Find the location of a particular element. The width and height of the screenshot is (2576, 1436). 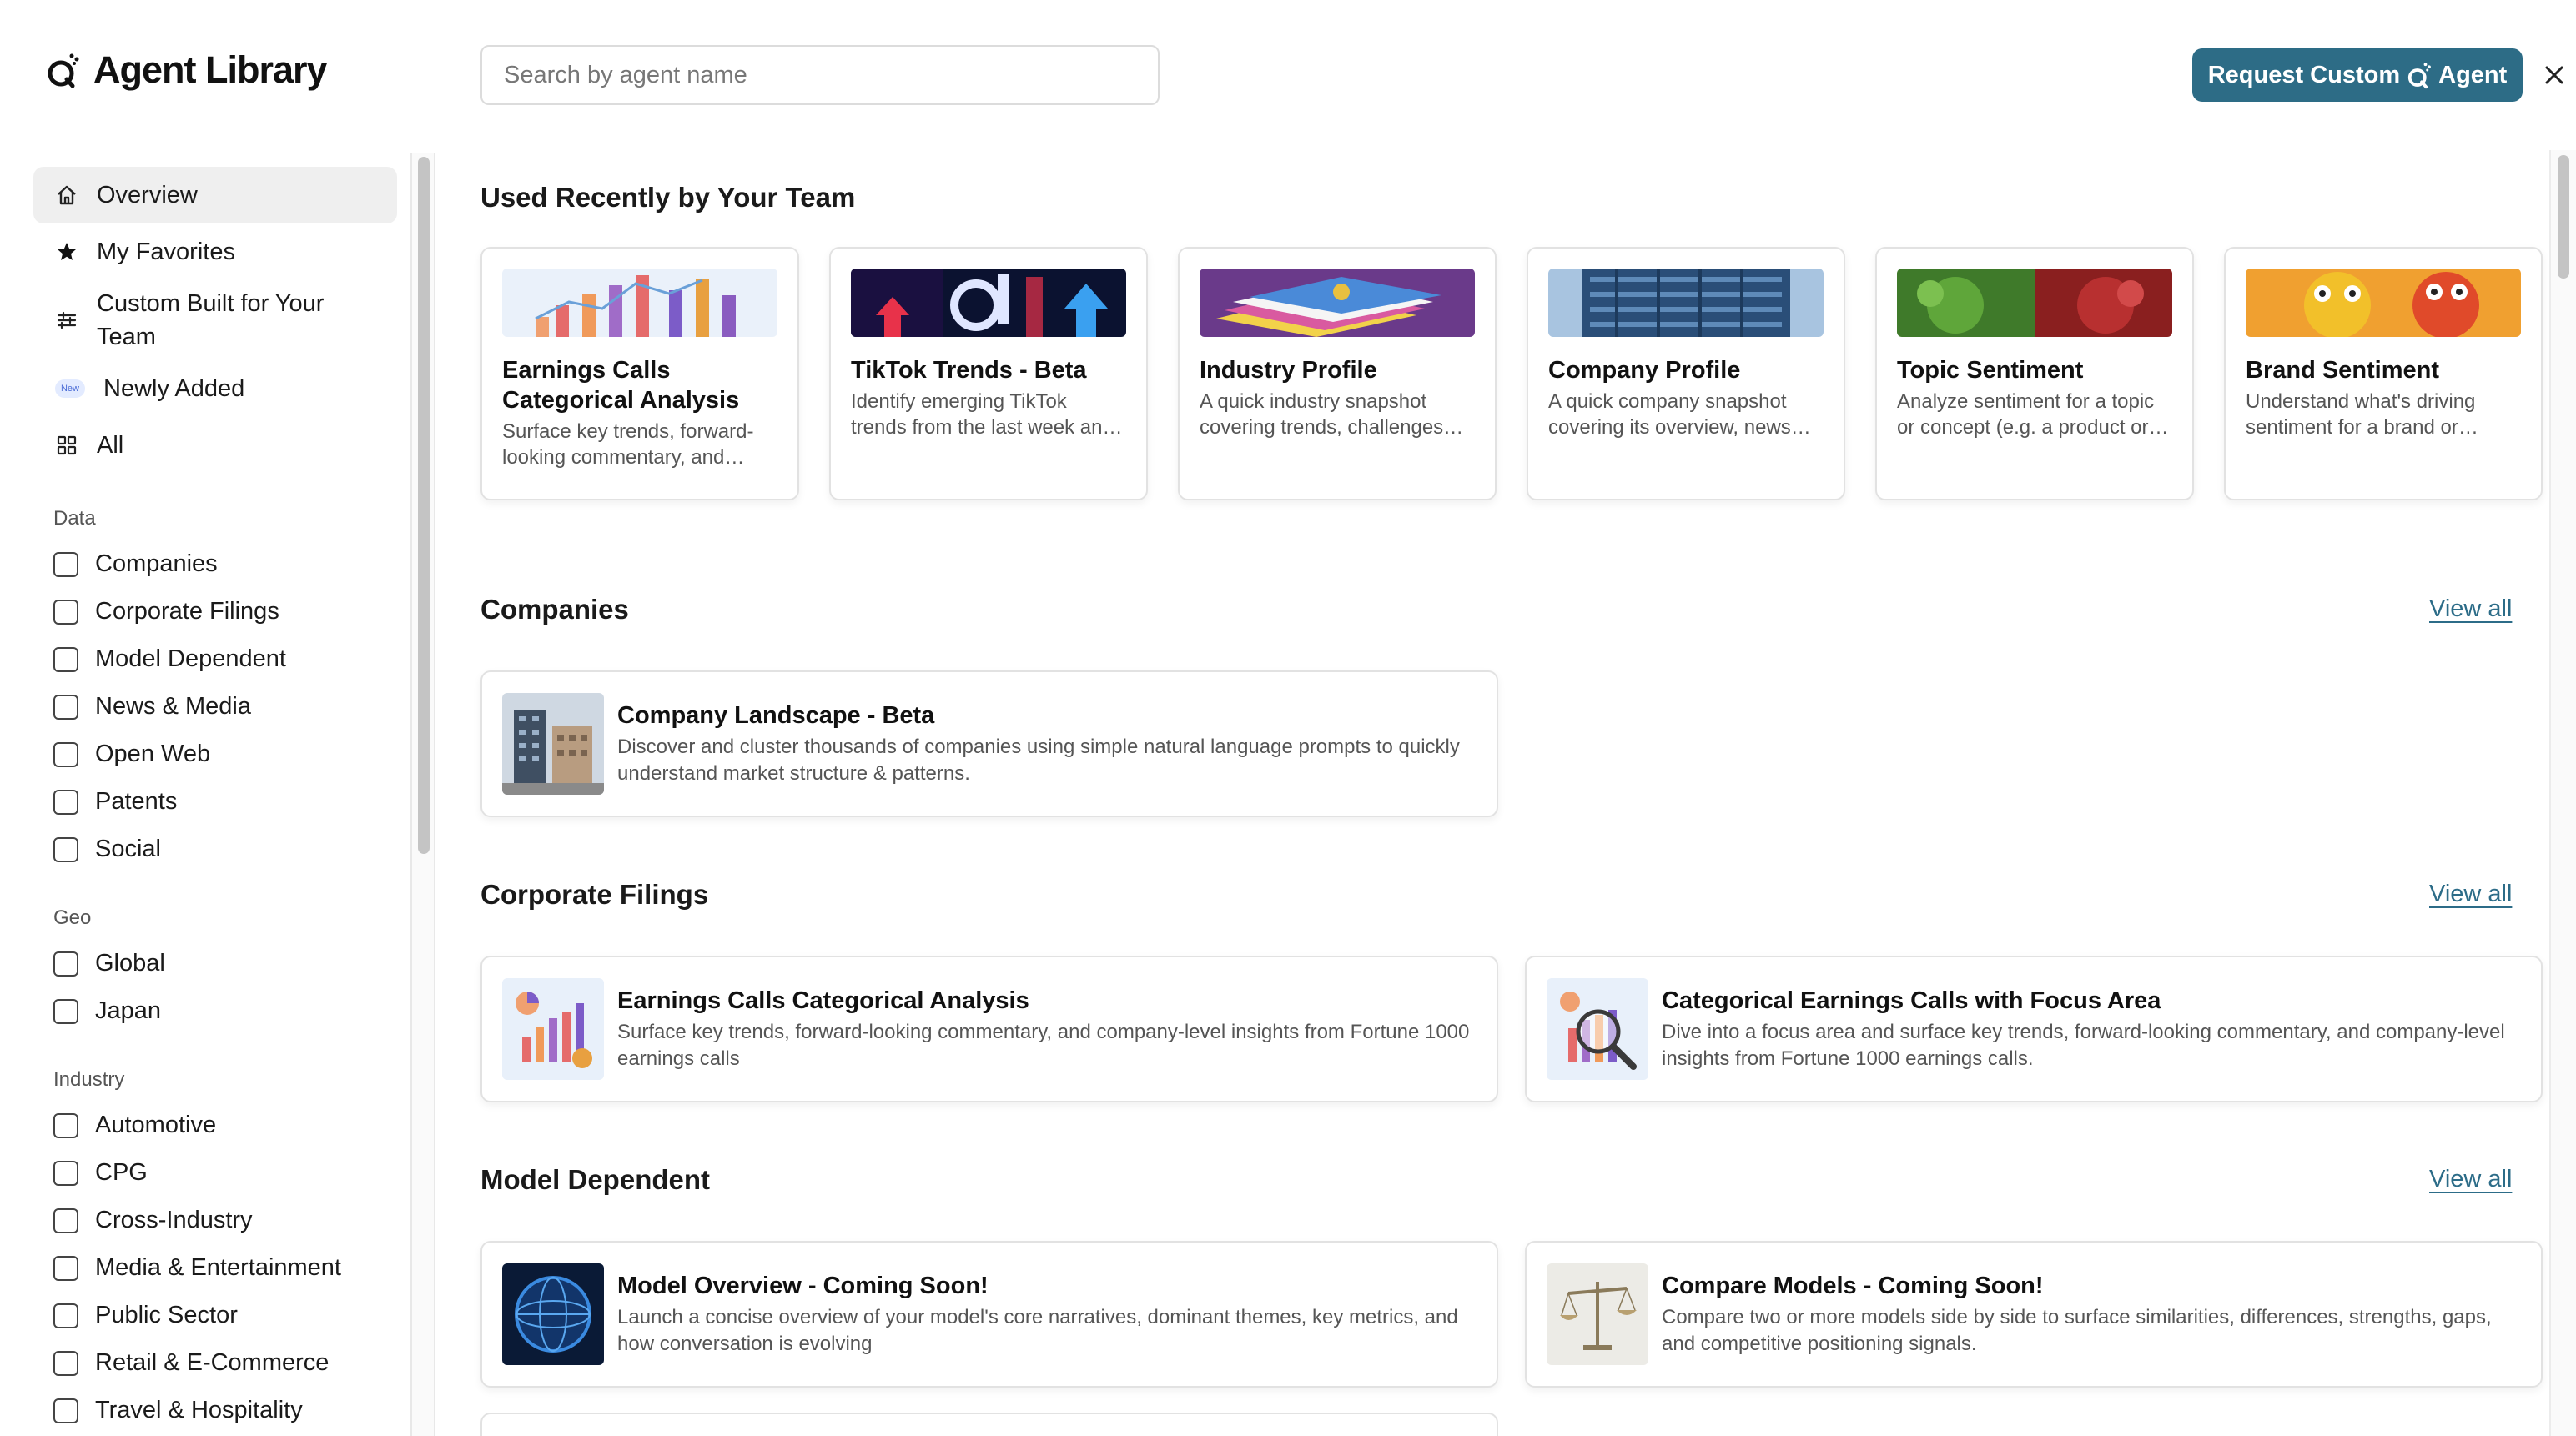

filter-option: News & Media is located at coordinates (215, 707).